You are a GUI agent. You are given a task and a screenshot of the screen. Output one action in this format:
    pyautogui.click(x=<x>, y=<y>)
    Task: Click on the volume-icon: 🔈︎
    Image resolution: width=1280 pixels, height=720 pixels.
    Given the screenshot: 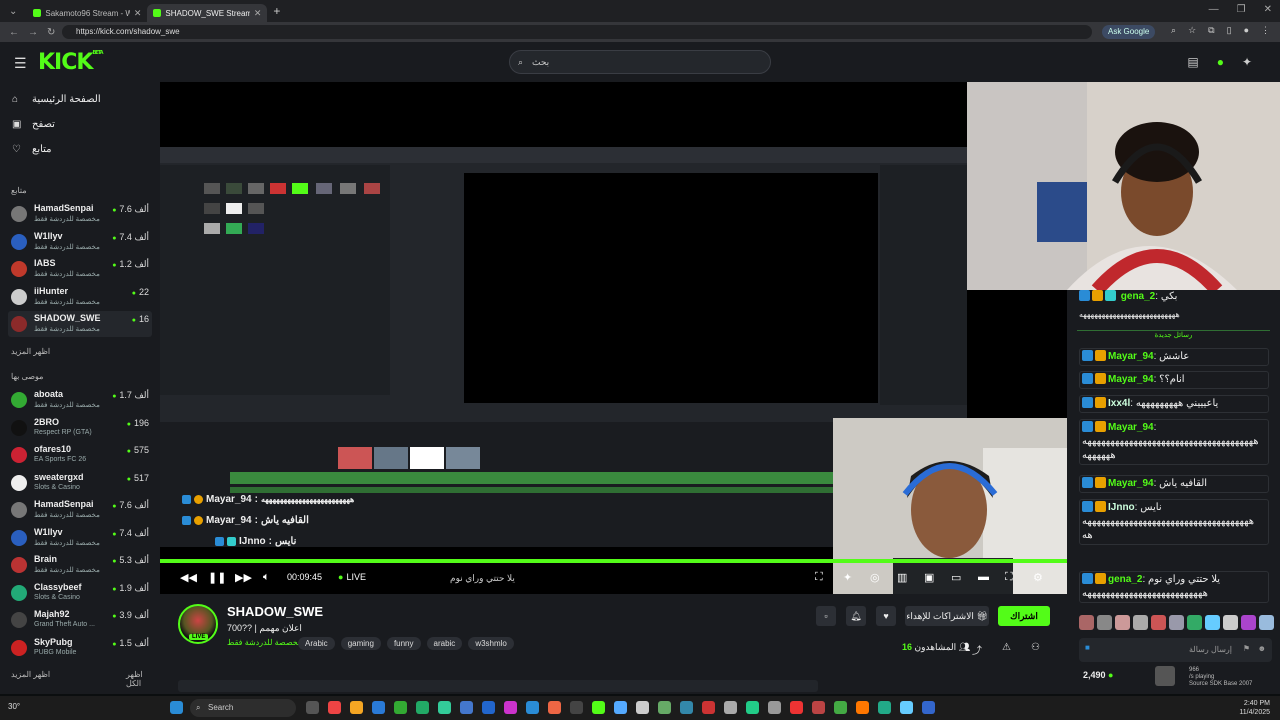 What is the action you would take?
    pyautogui.click(x=266, y=577)
    